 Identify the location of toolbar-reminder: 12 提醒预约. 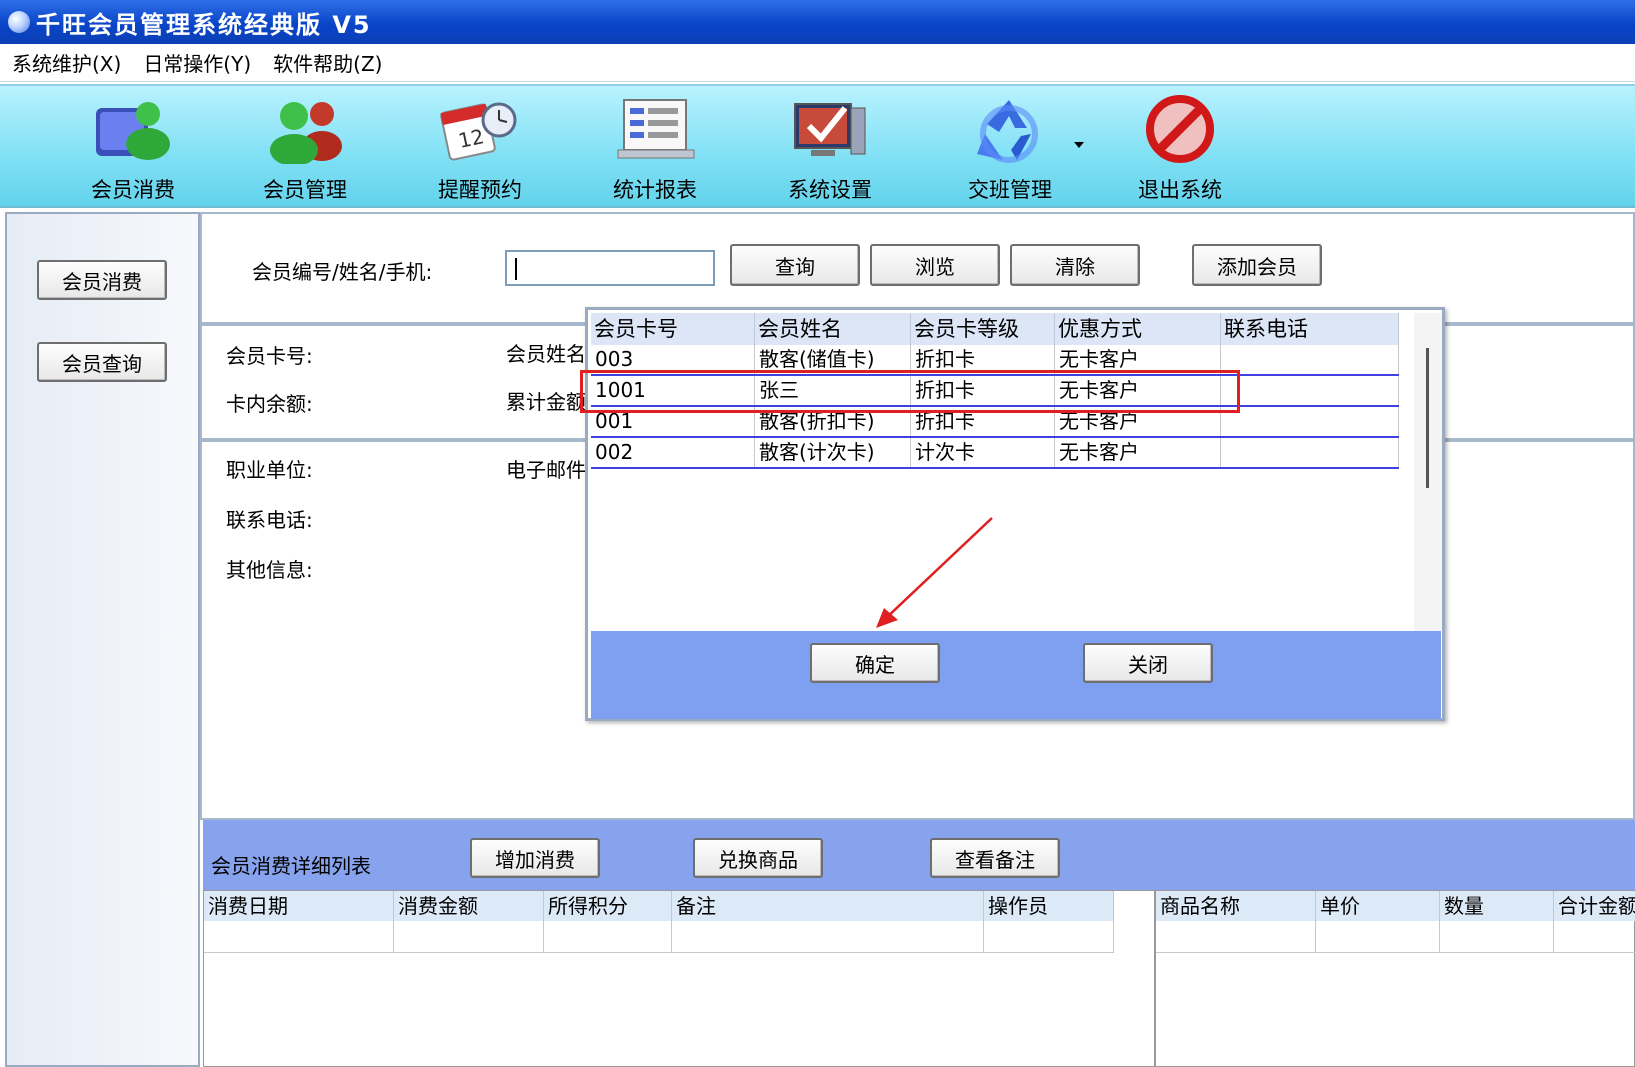
(480, 149).